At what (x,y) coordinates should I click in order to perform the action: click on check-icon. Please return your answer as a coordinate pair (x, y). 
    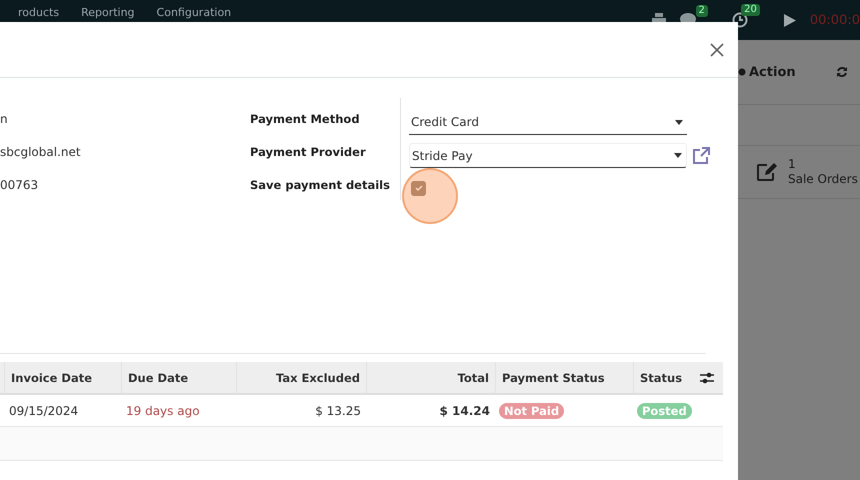
    Looking at the image, I should click on (418, 188).